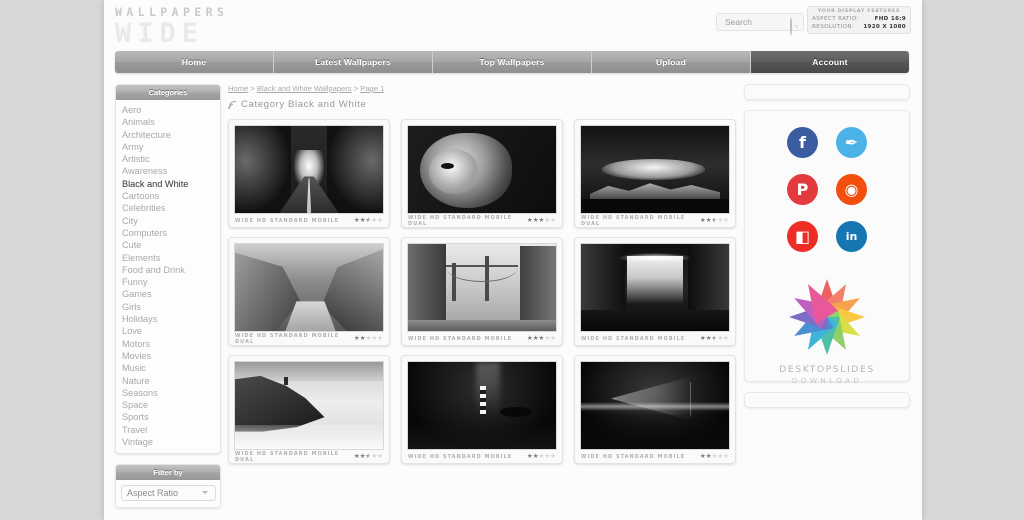  Describe the element at coordinates (802, 189) in the screenshot. I see `pinterest-icon: P` at that location.